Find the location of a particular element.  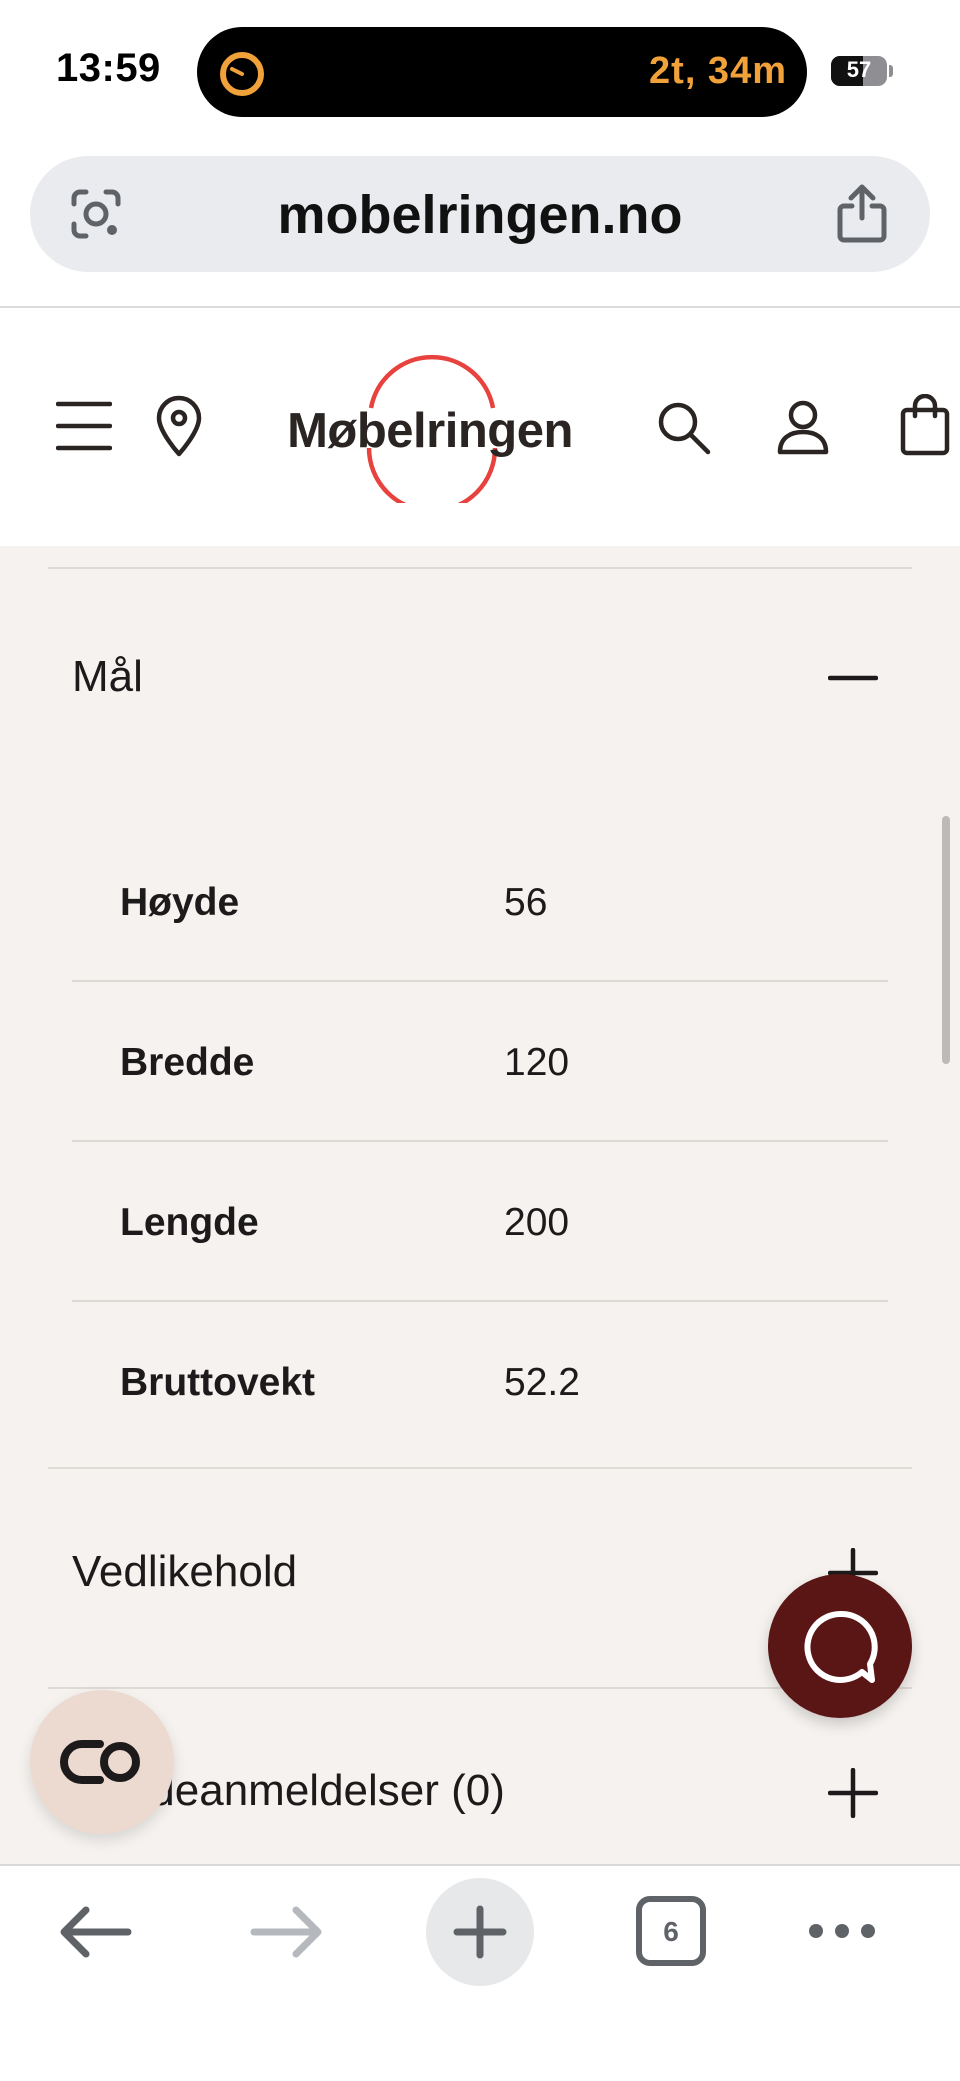

chat-bubble-icon is located at coordinates (841, 1646).